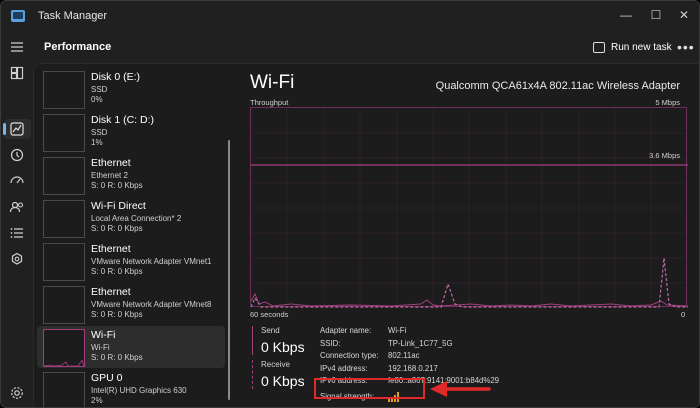 The width and height of the screenshot is (700, 408). Describe the element at coordinates (107, 378) in the screenshot. I see `device-name: GPU 0` at that location.